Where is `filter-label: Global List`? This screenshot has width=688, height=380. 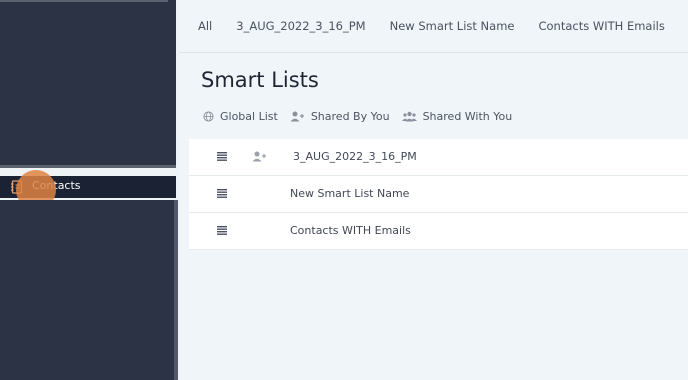
filter-label: Global List is located at coordinates (249, 116).